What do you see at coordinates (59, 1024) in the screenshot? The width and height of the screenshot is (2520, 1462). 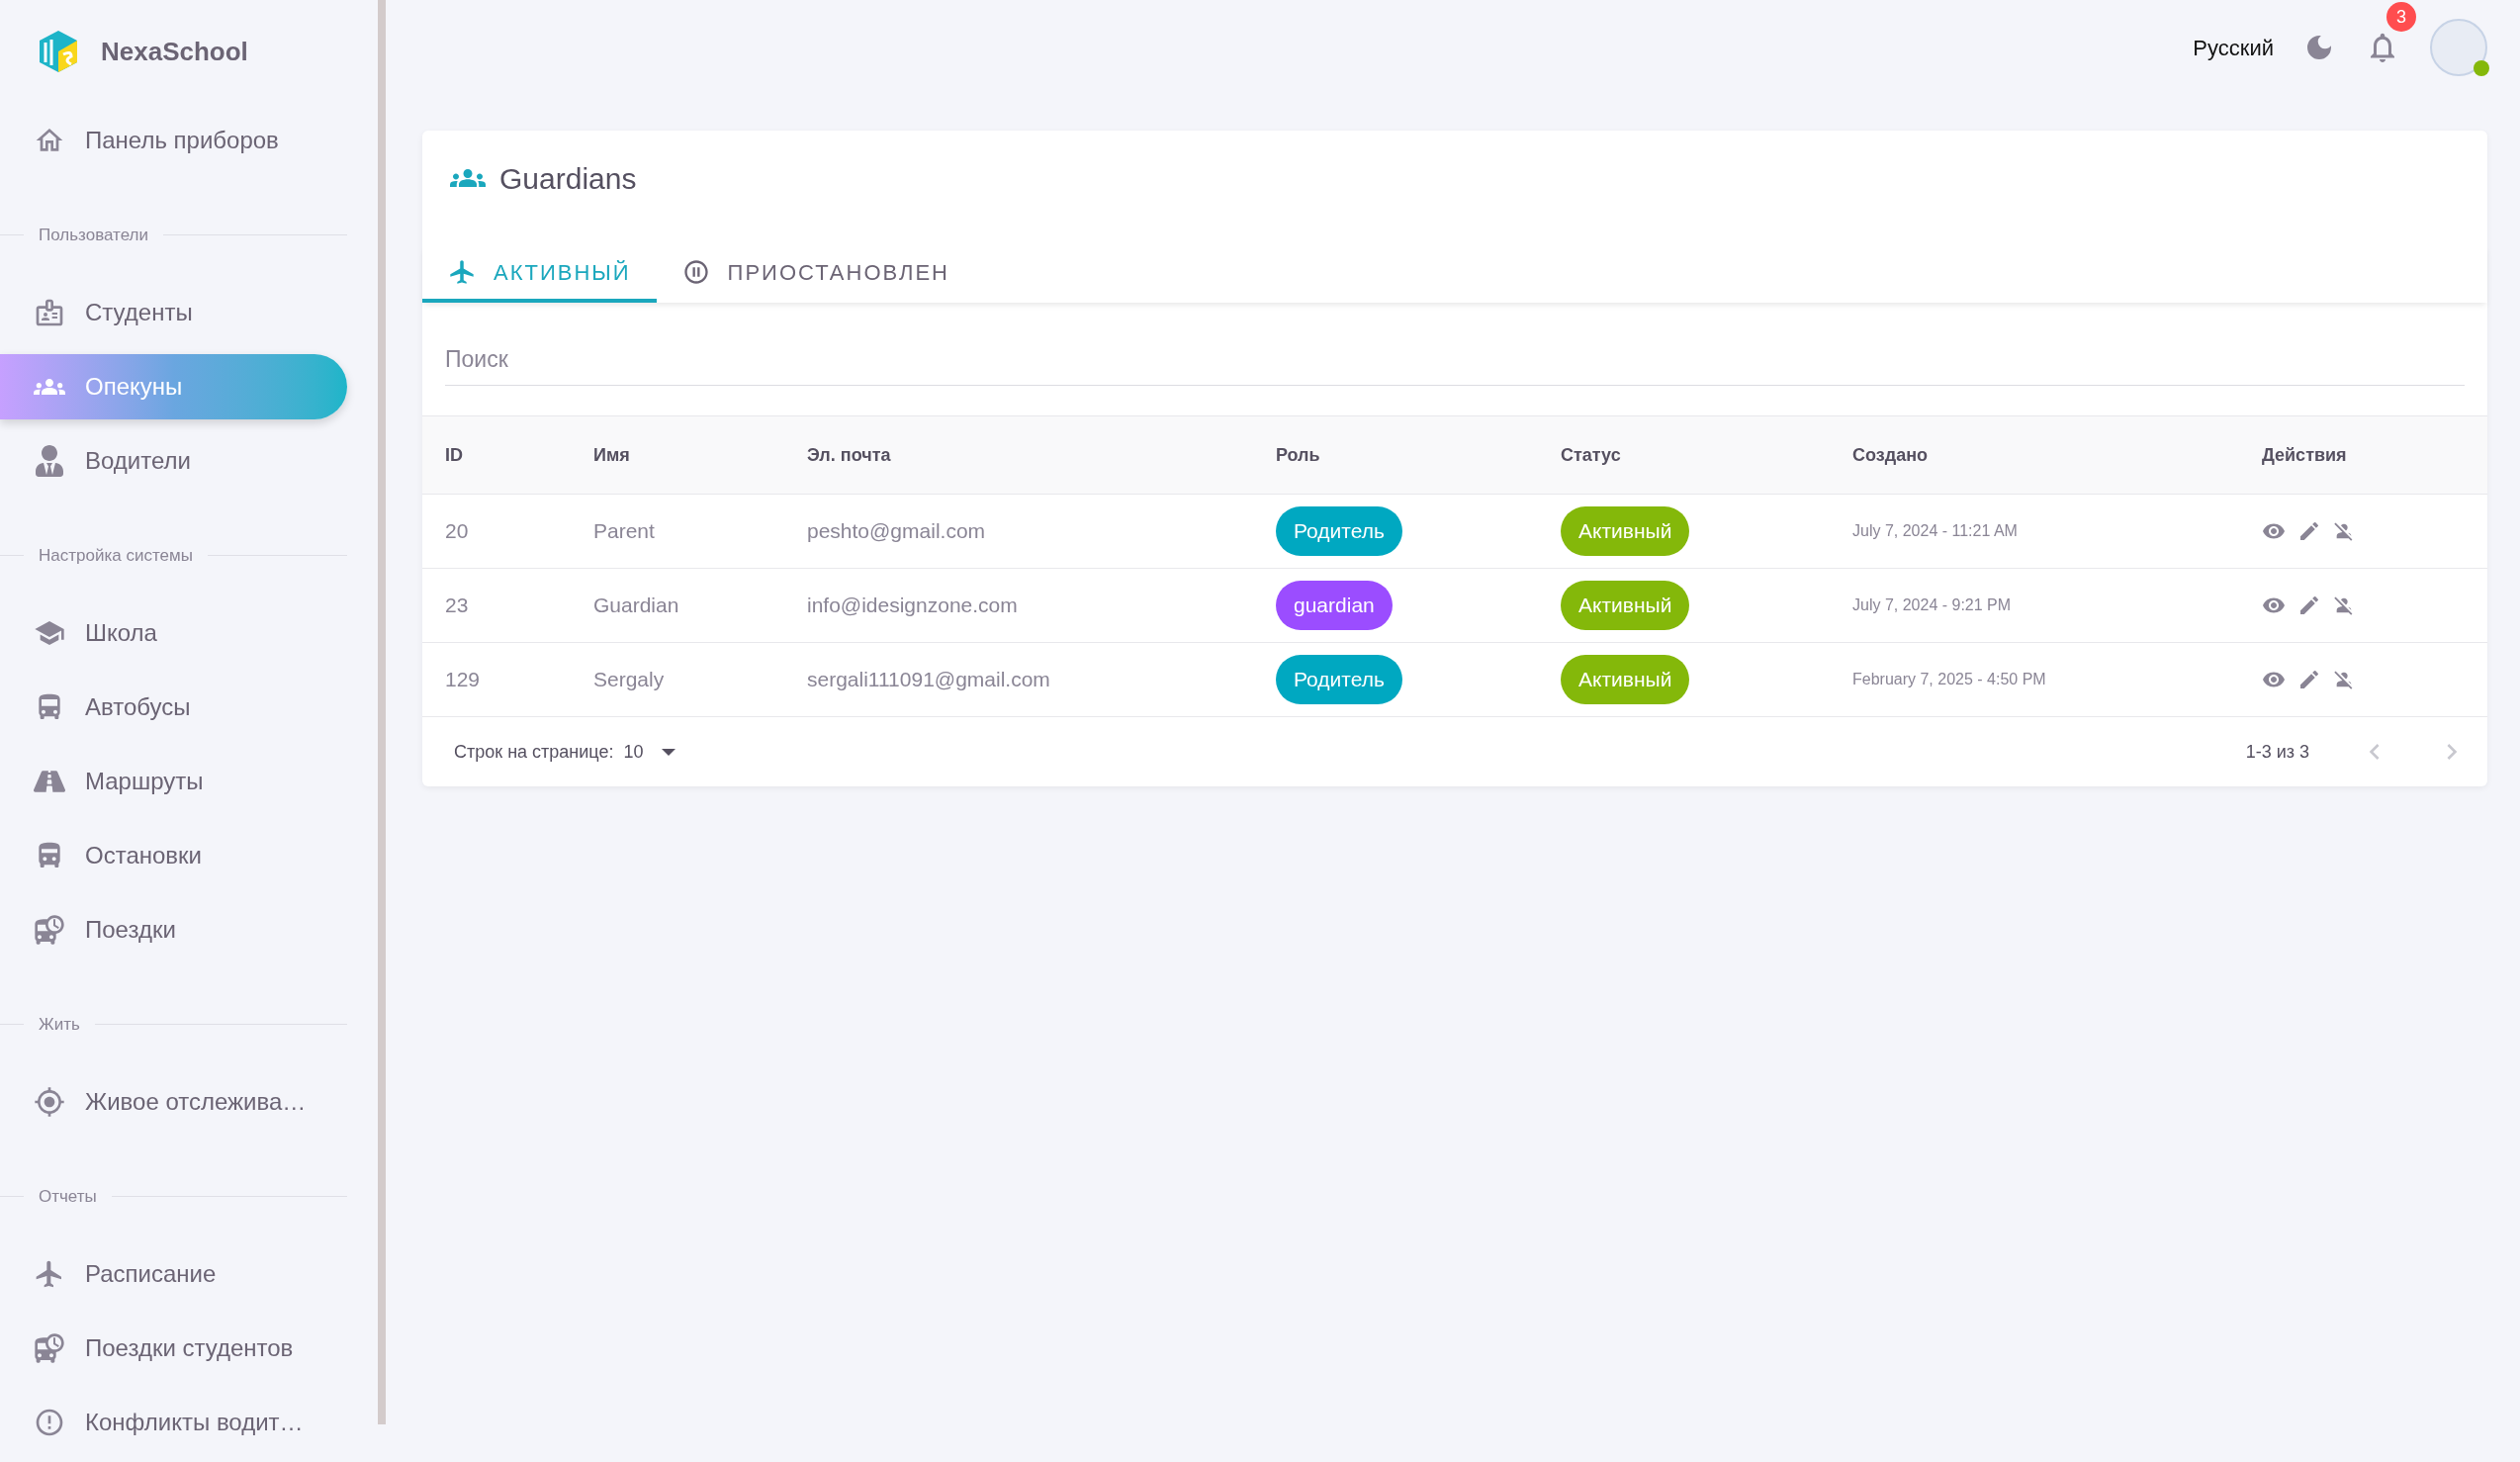 I see `section-label: Жить` at bounding box center [59, 1024].